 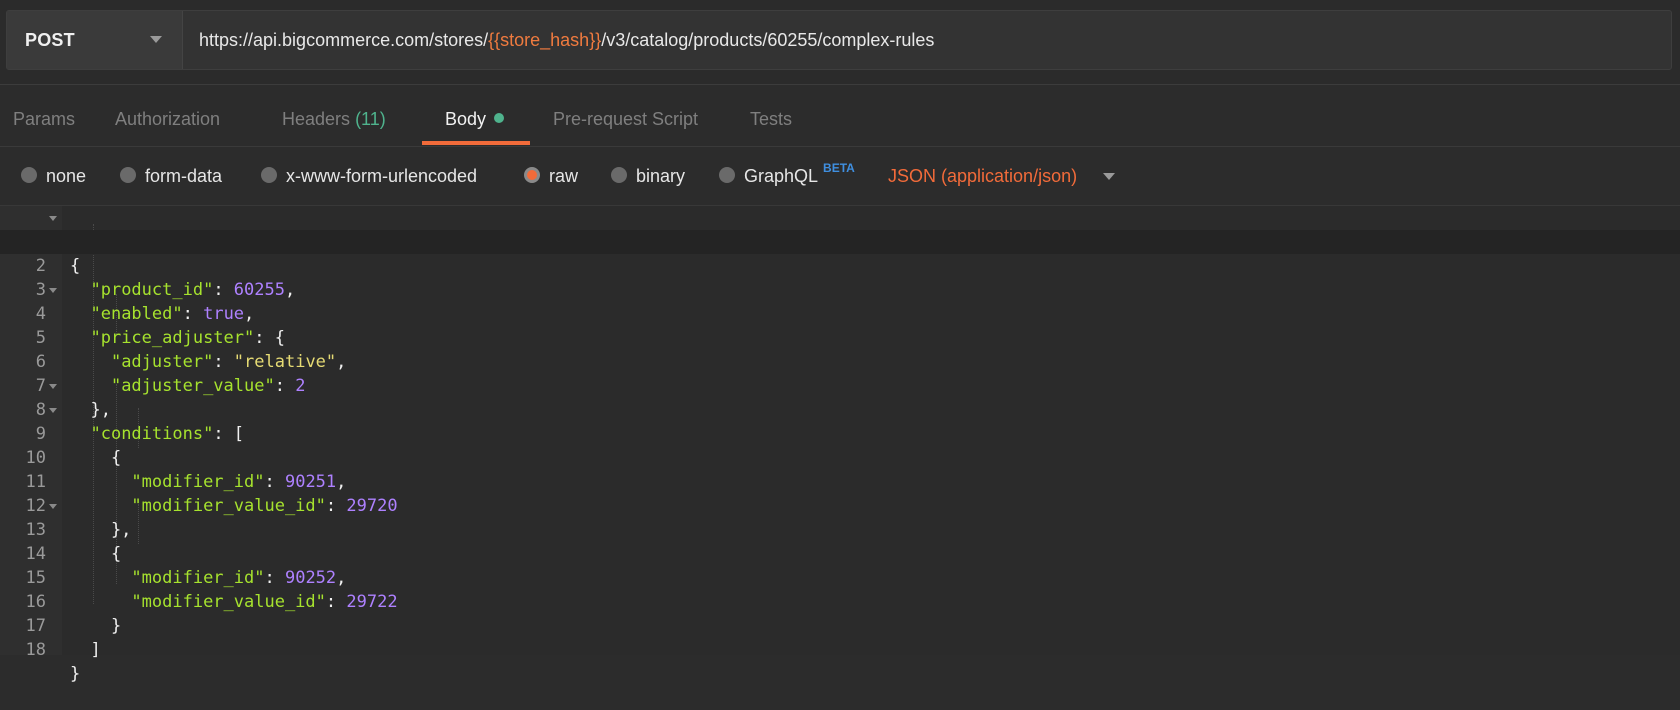 What do you see at coordinates (840, 649) in the screenshot?
I see `code-line: 18 }` at bounding box center [840, 649].